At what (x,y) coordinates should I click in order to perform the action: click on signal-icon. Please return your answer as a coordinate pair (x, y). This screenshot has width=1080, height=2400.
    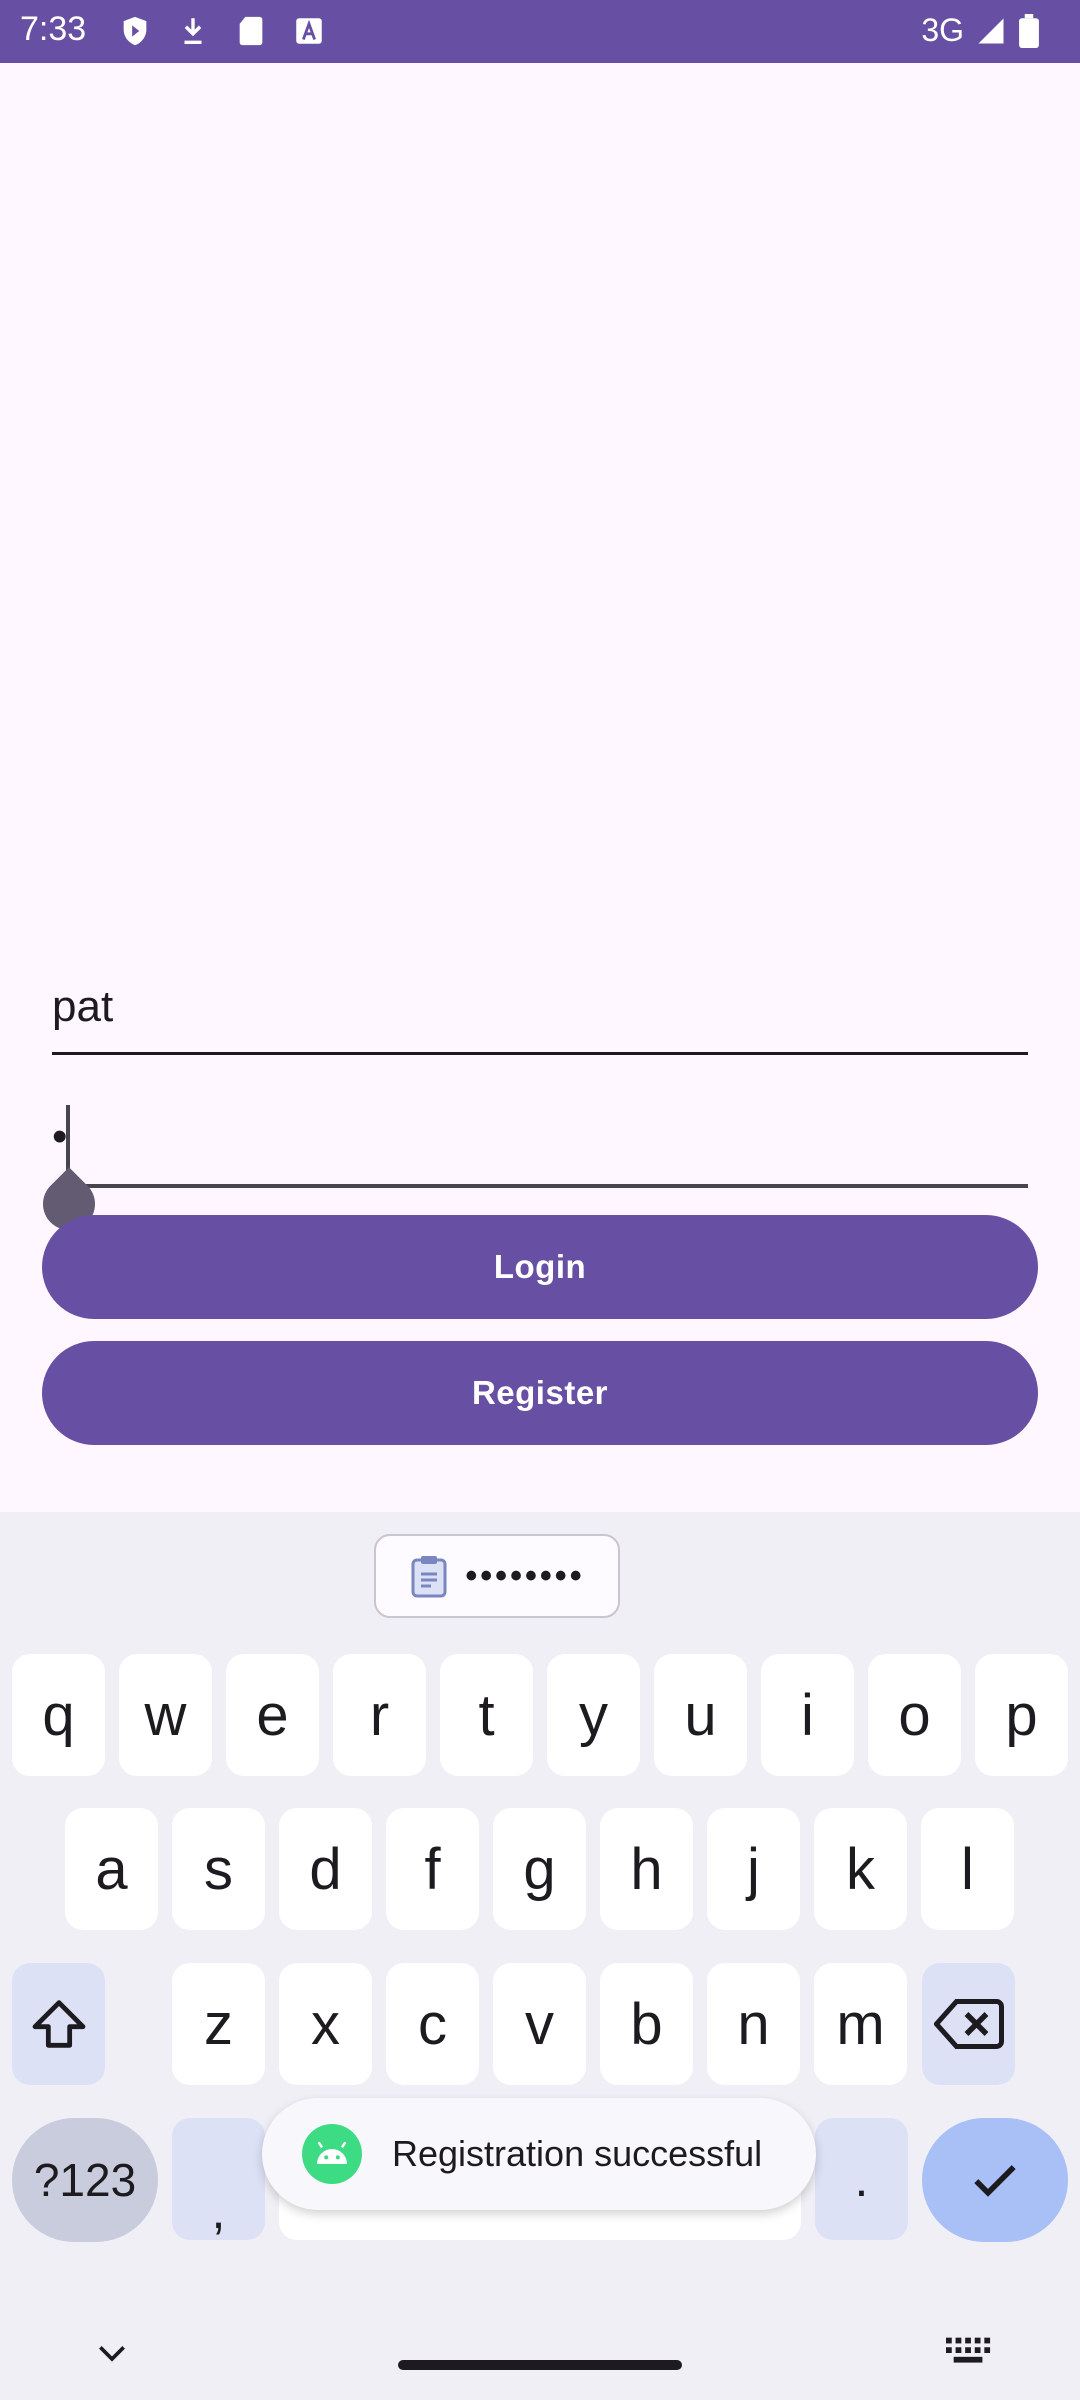
    Looking at the image, I should click on (991, 30).